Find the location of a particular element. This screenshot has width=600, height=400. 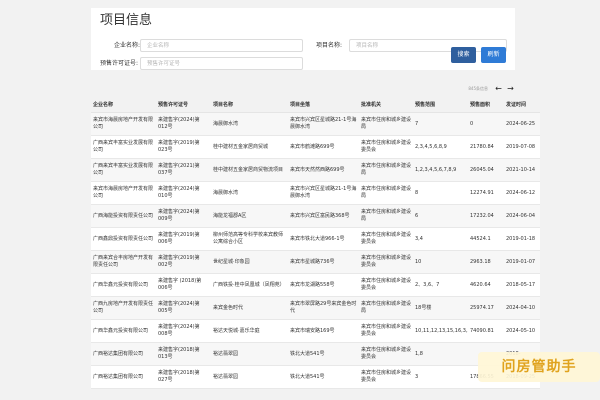

table-cell: 8 is located at coordinates (440, 193).